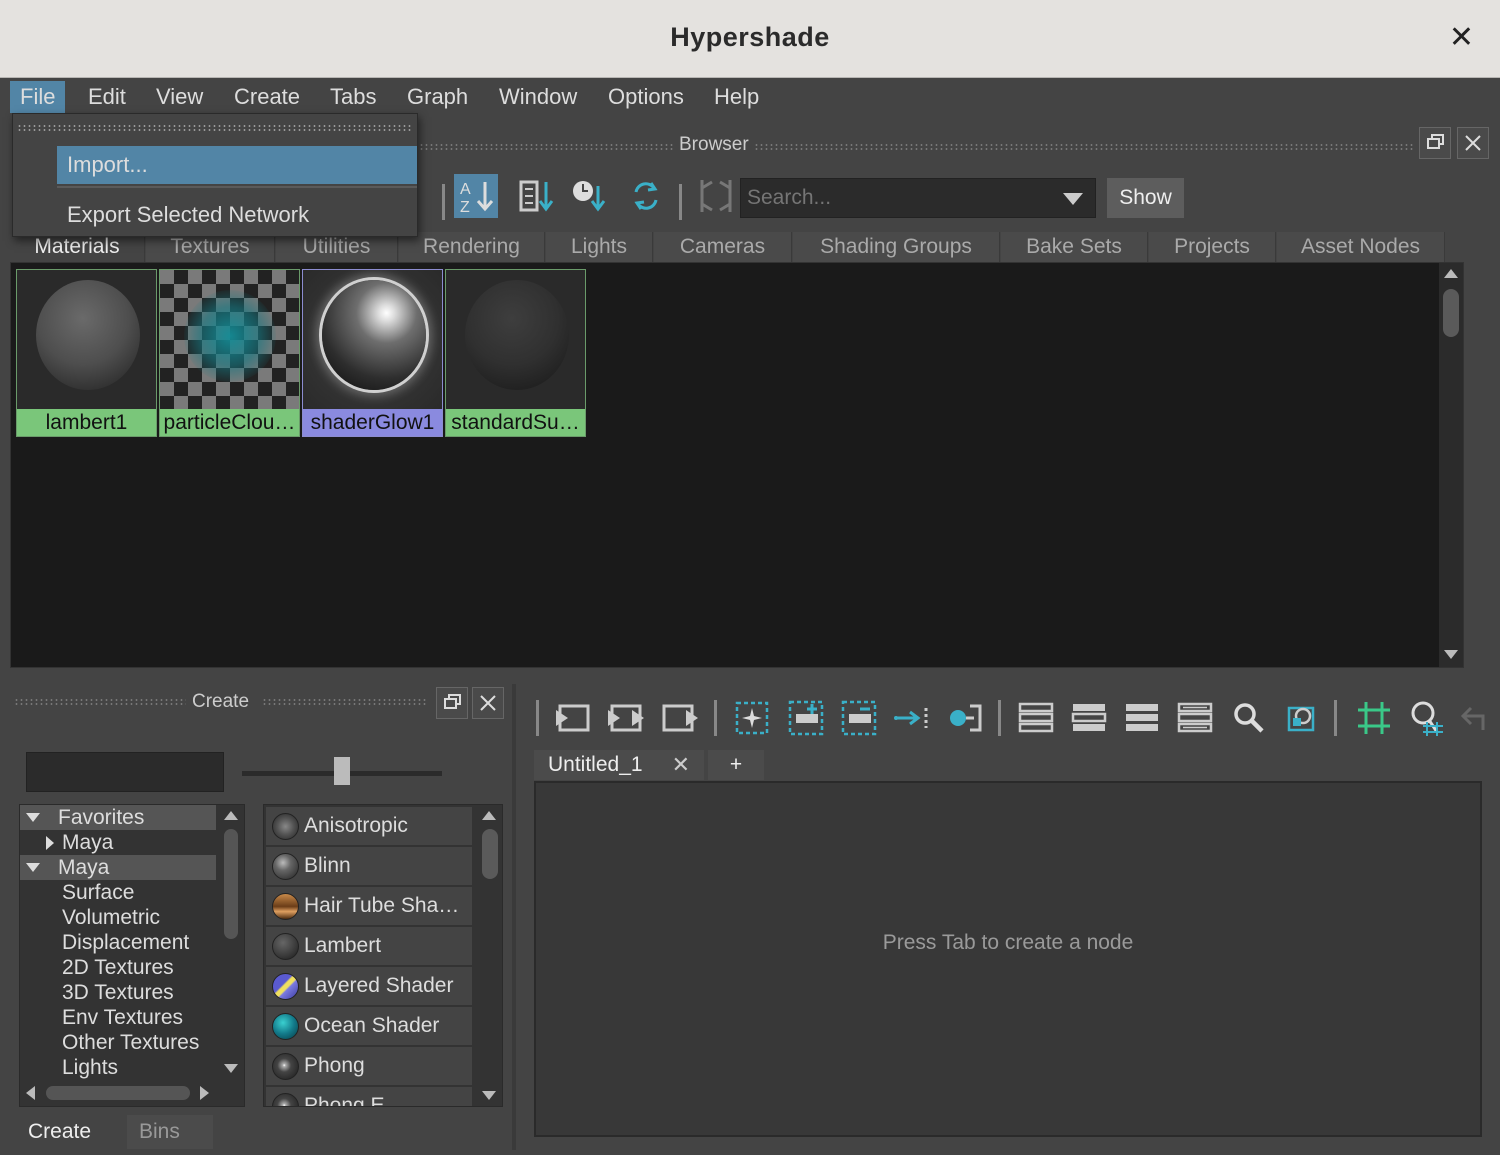 This screenshot has width=1500, height=1155. I want to click on node-layered-shader: Layered Shader, so click(369, 986).